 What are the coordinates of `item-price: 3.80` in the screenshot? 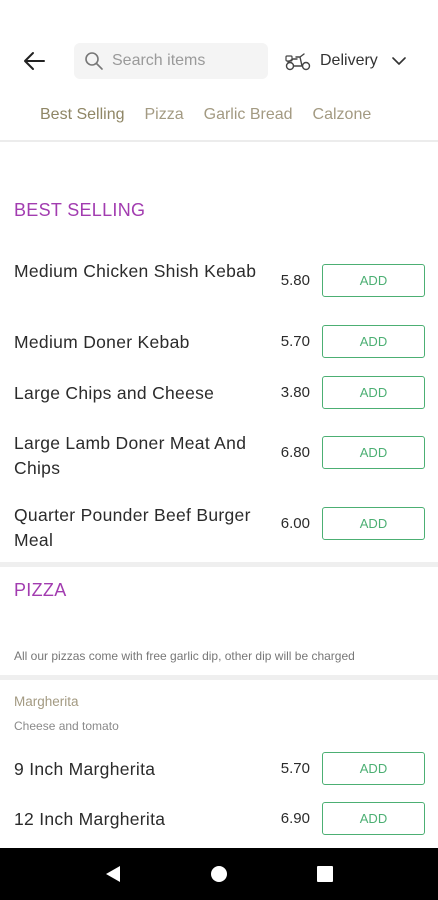 It's located at (295, 392).